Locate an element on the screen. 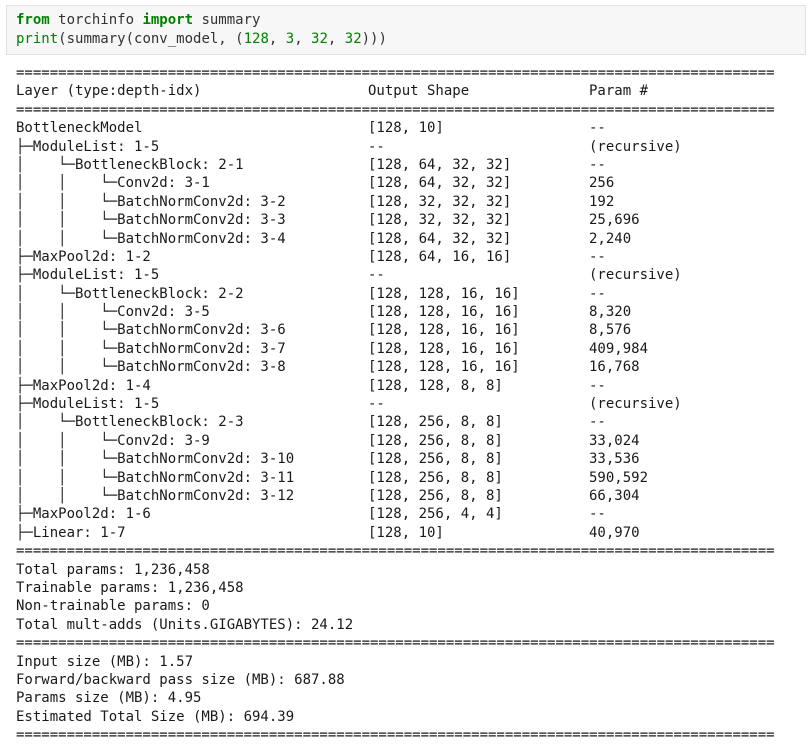 The height and width of the screenshot is (756, 808). params-size: Params size (MB): 4.95 is located at coordinates (109, 698).